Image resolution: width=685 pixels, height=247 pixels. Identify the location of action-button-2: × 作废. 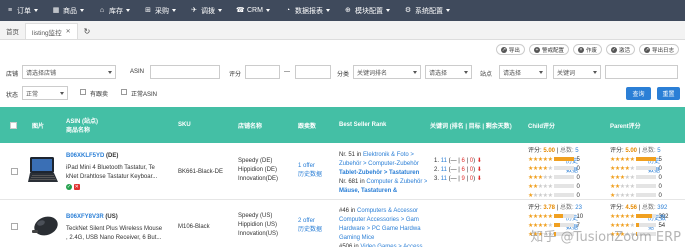
(587, 49).